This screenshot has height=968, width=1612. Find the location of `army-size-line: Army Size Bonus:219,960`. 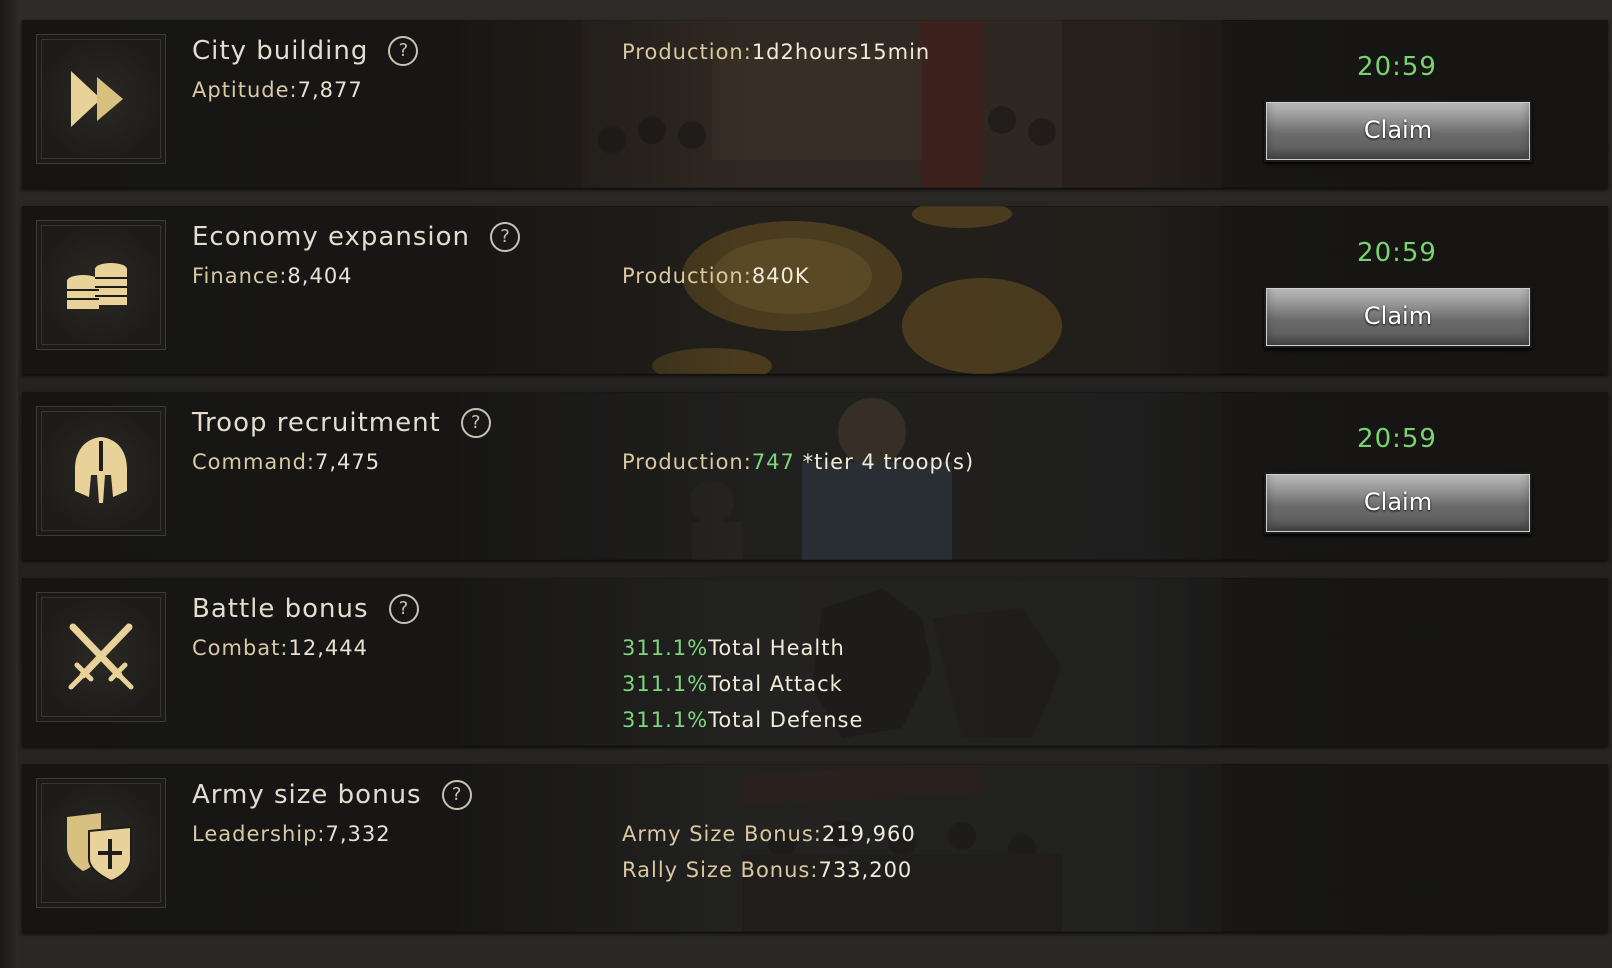

army-size-line: Army Size Bonus:219,960 is located at coordinates (769, 834).